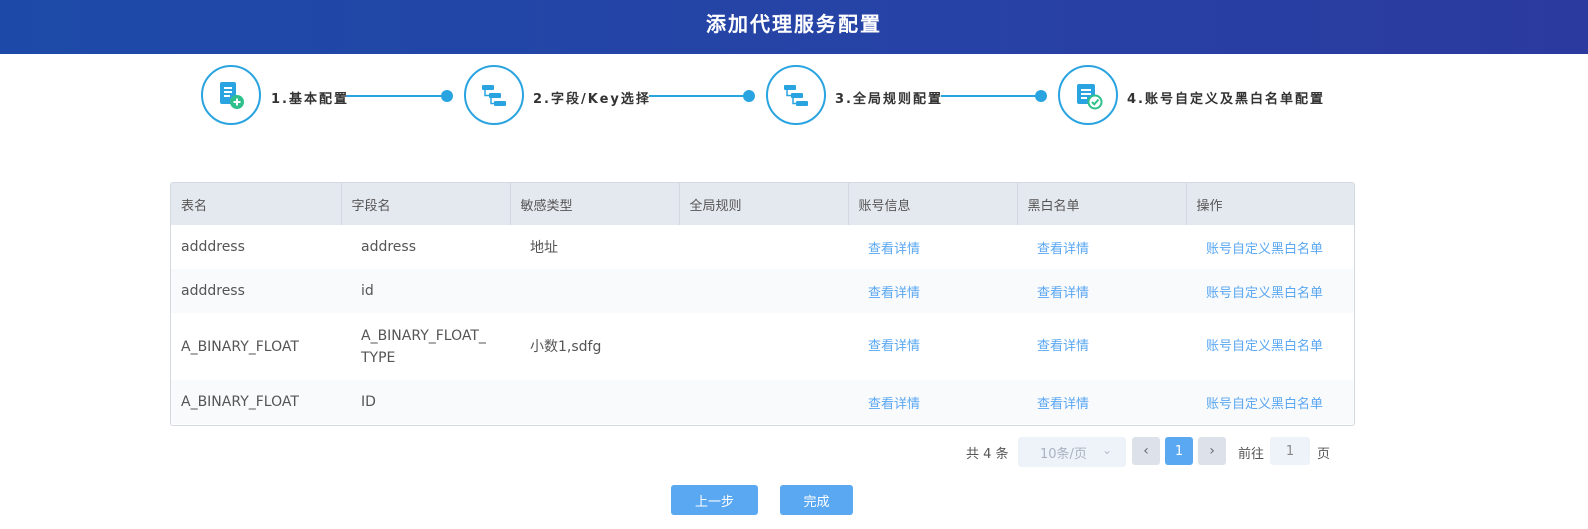  I want to click on cell-field-name: id, so click(425, 291).